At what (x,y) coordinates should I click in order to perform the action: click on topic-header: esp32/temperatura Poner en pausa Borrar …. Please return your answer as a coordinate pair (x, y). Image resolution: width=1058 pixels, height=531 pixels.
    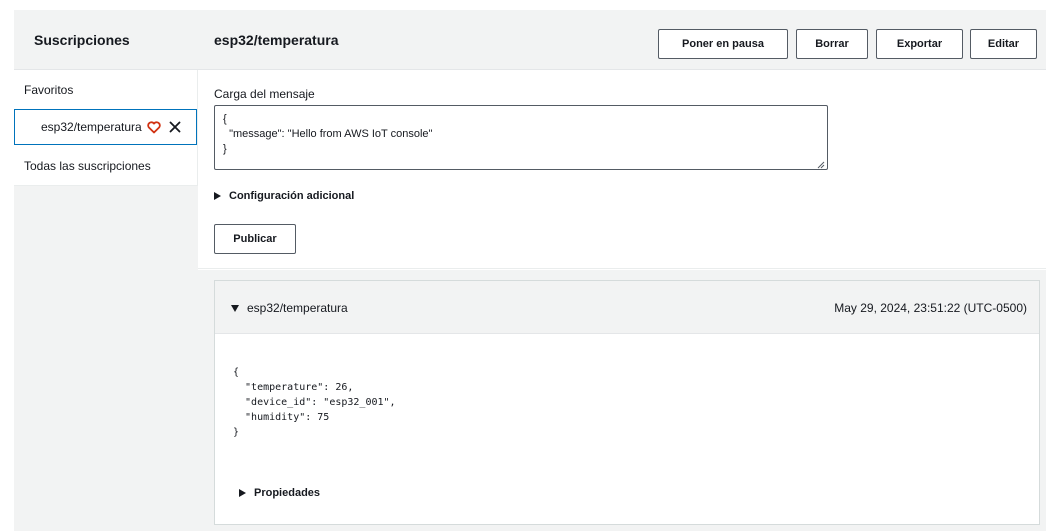
    Looking at the image, I should click on (622, 40).